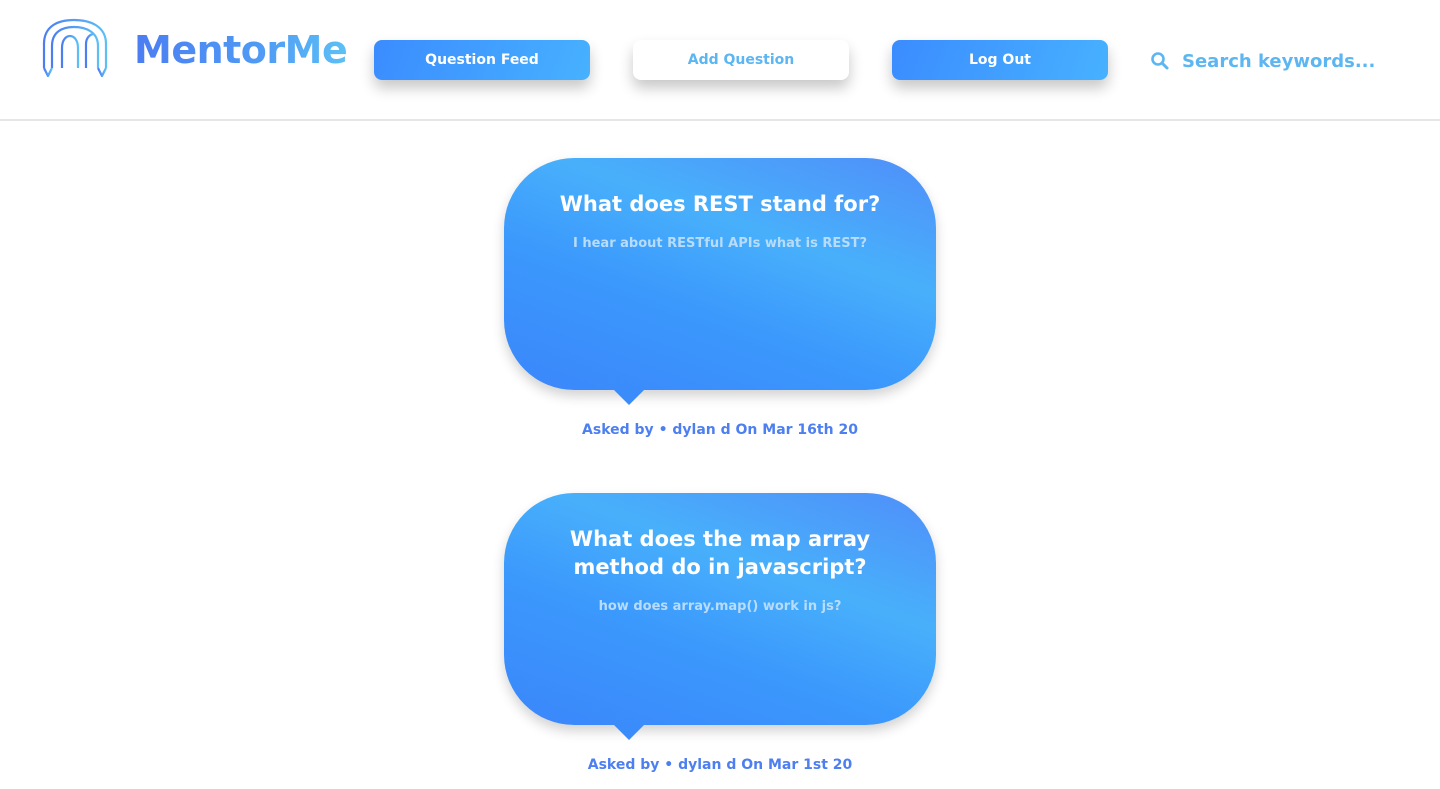 This screenshot has height=789, width=1440. What do you see at coordinates (482, 60) in the screenshot?
I see `question-feed-button: Question Feed` at bounding box center [482, 60].